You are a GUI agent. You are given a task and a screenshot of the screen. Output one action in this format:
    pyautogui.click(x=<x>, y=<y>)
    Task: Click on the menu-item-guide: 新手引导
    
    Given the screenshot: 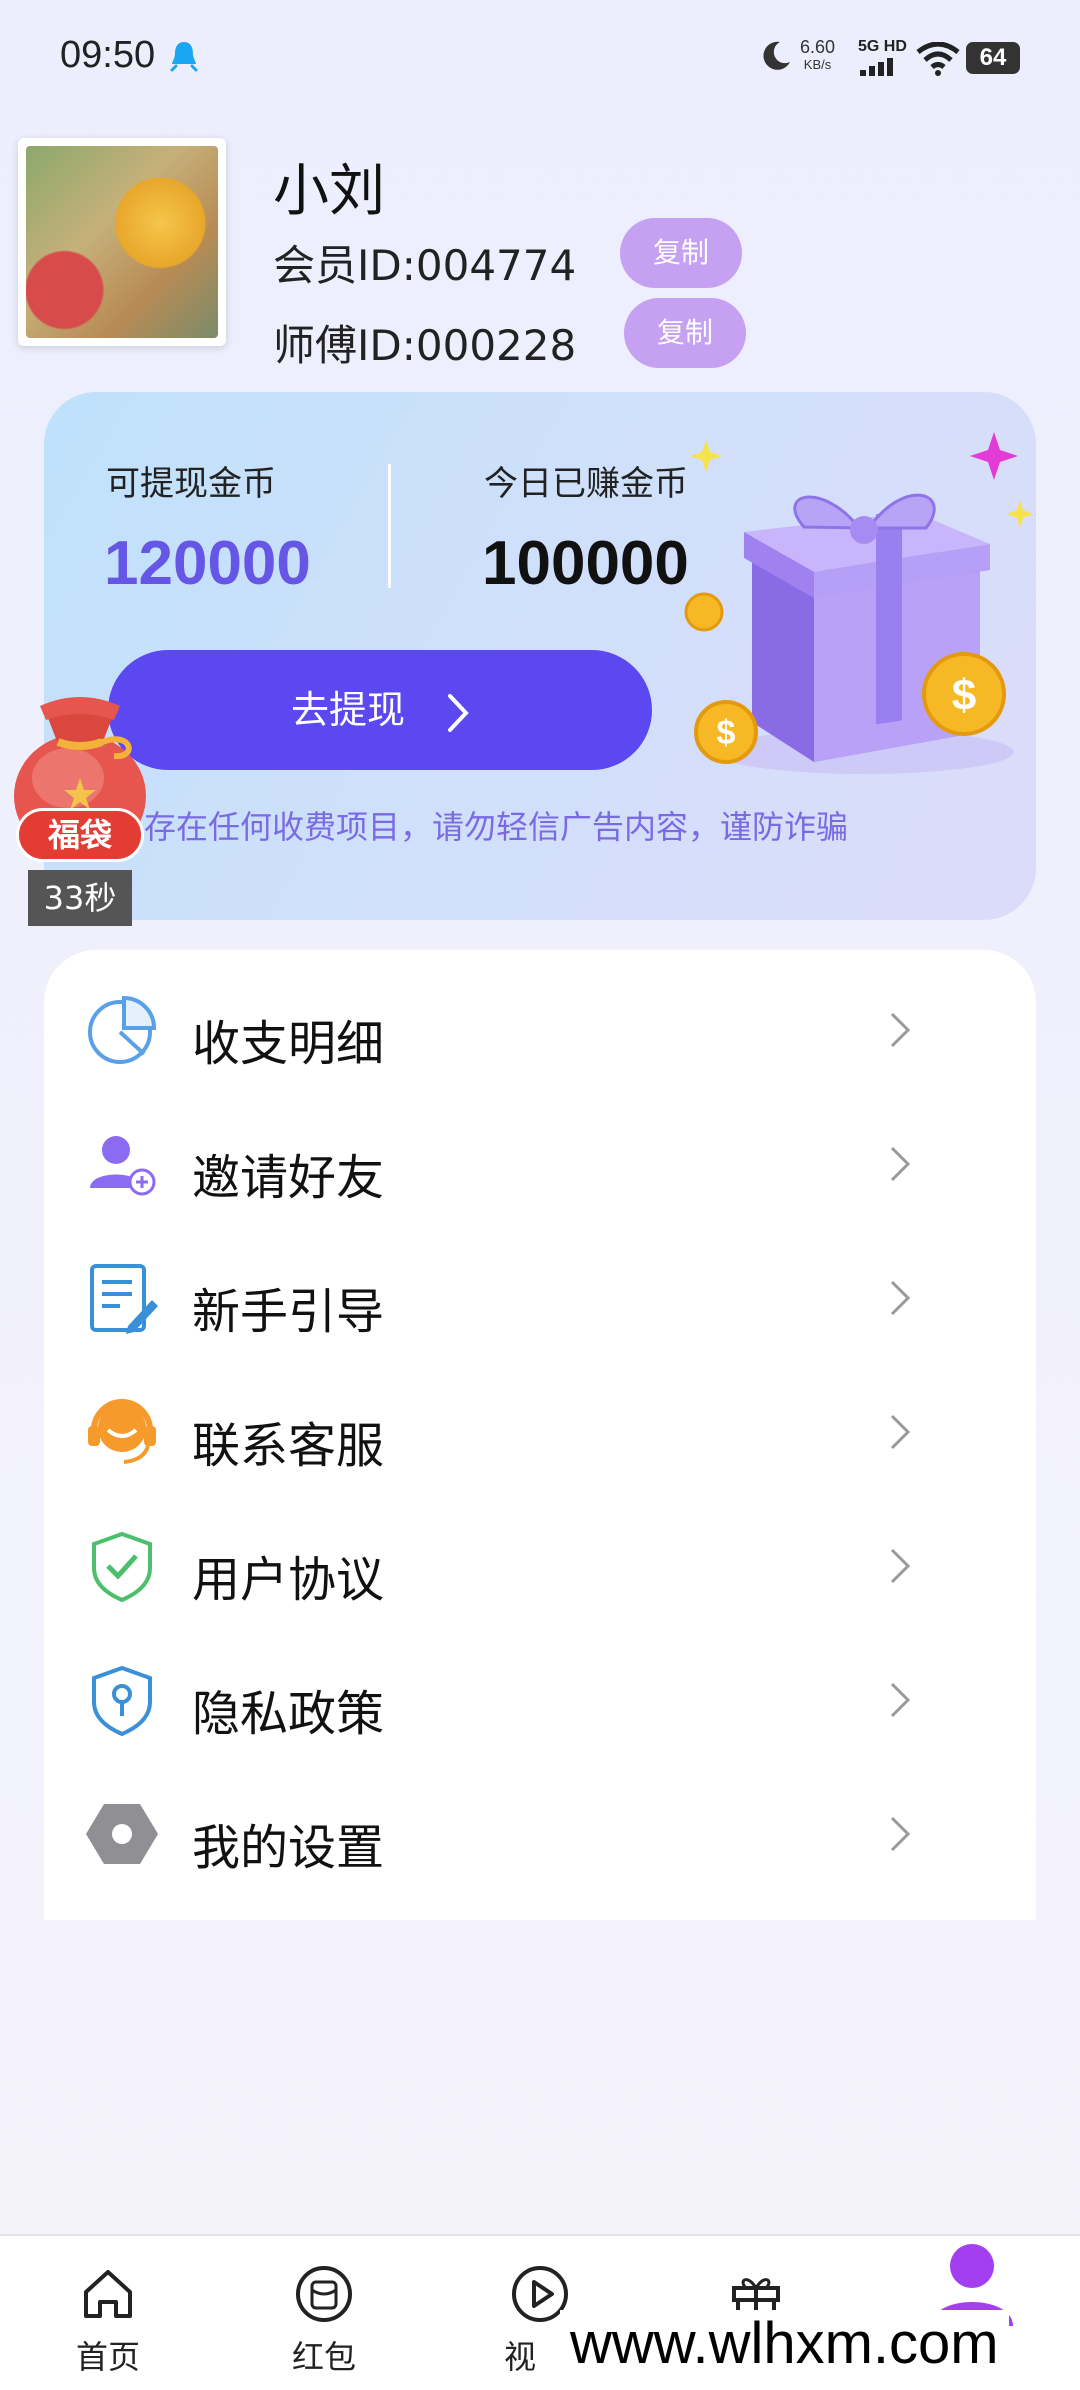 What is the action you would take?
    pyautogui.click(x=540, y=1299)
    